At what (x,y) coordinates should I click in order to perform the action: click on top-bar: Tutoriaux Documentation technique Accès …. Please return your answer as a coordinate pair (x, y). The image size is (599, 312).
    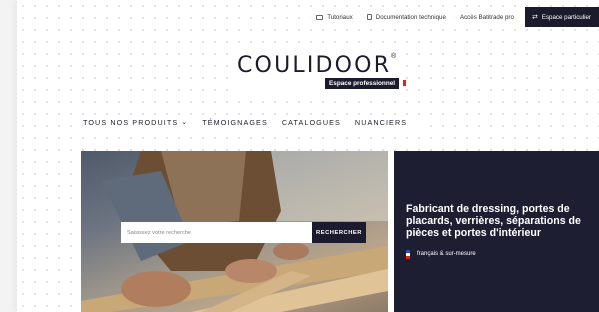
    Looking at the image, I should click on (454, 17).